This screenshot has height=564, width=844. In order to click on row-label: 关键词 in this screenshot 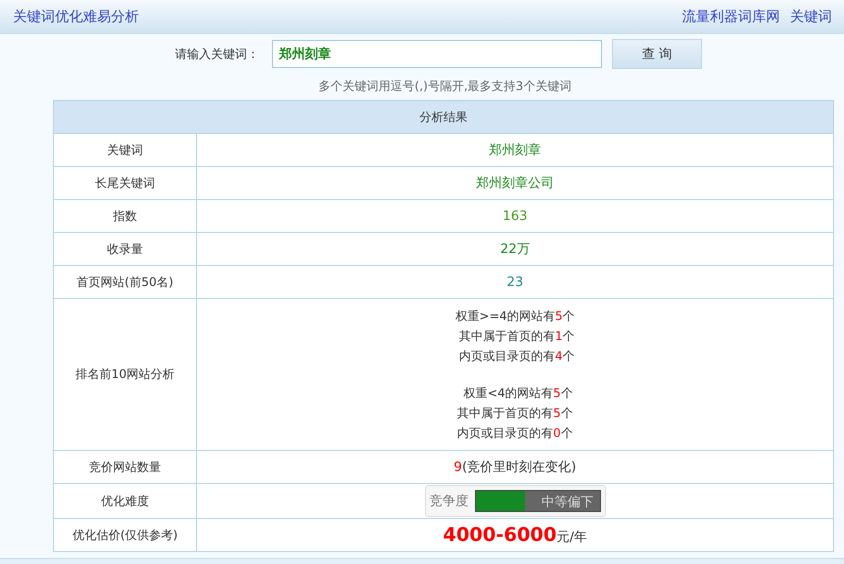, I will do `click(125, 150)`.